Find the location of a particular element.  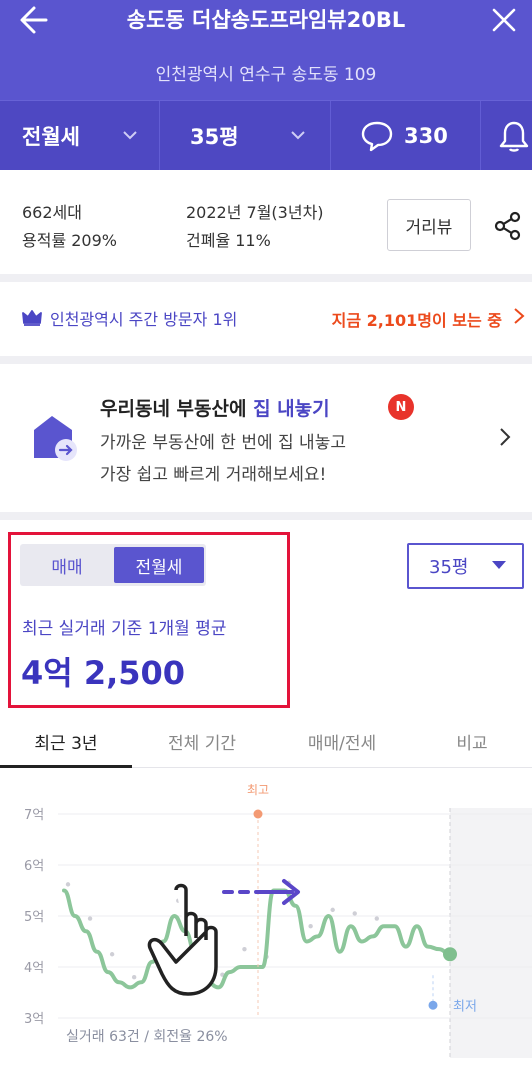

y-tick-label: 7억 is located at coordinates (34, 815).